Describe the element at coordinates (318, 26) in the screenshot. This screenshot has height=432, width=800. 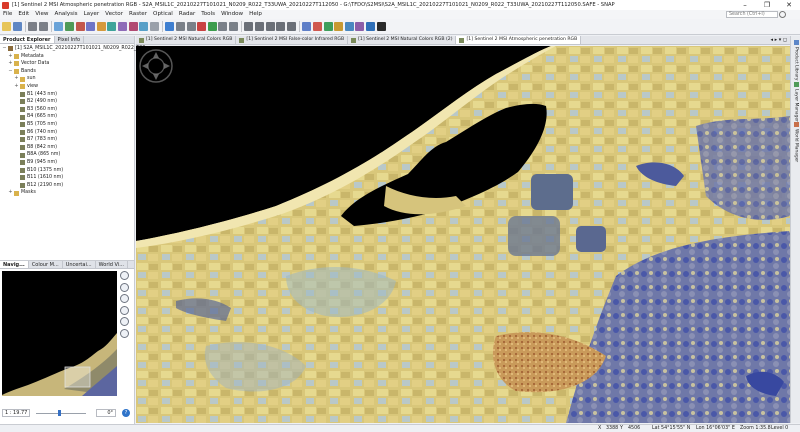
I see `gcp-manager-icon` at that location.